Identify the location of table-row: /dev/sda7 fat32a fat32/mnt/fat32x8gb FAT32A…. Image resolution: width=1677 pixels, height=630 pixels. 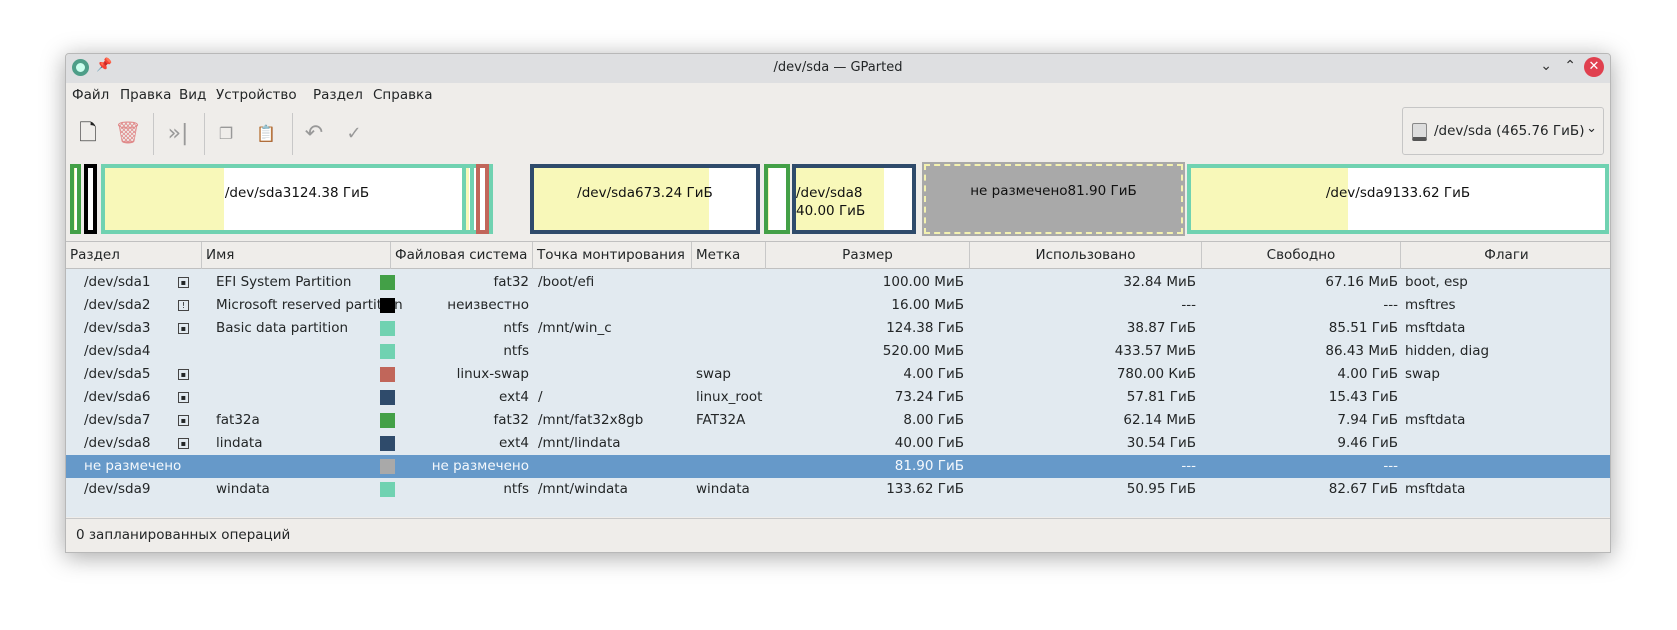
(838, 420).